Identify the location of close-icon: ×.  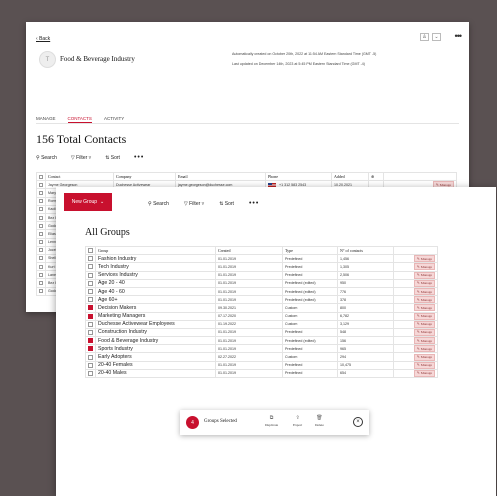
(358, 422).